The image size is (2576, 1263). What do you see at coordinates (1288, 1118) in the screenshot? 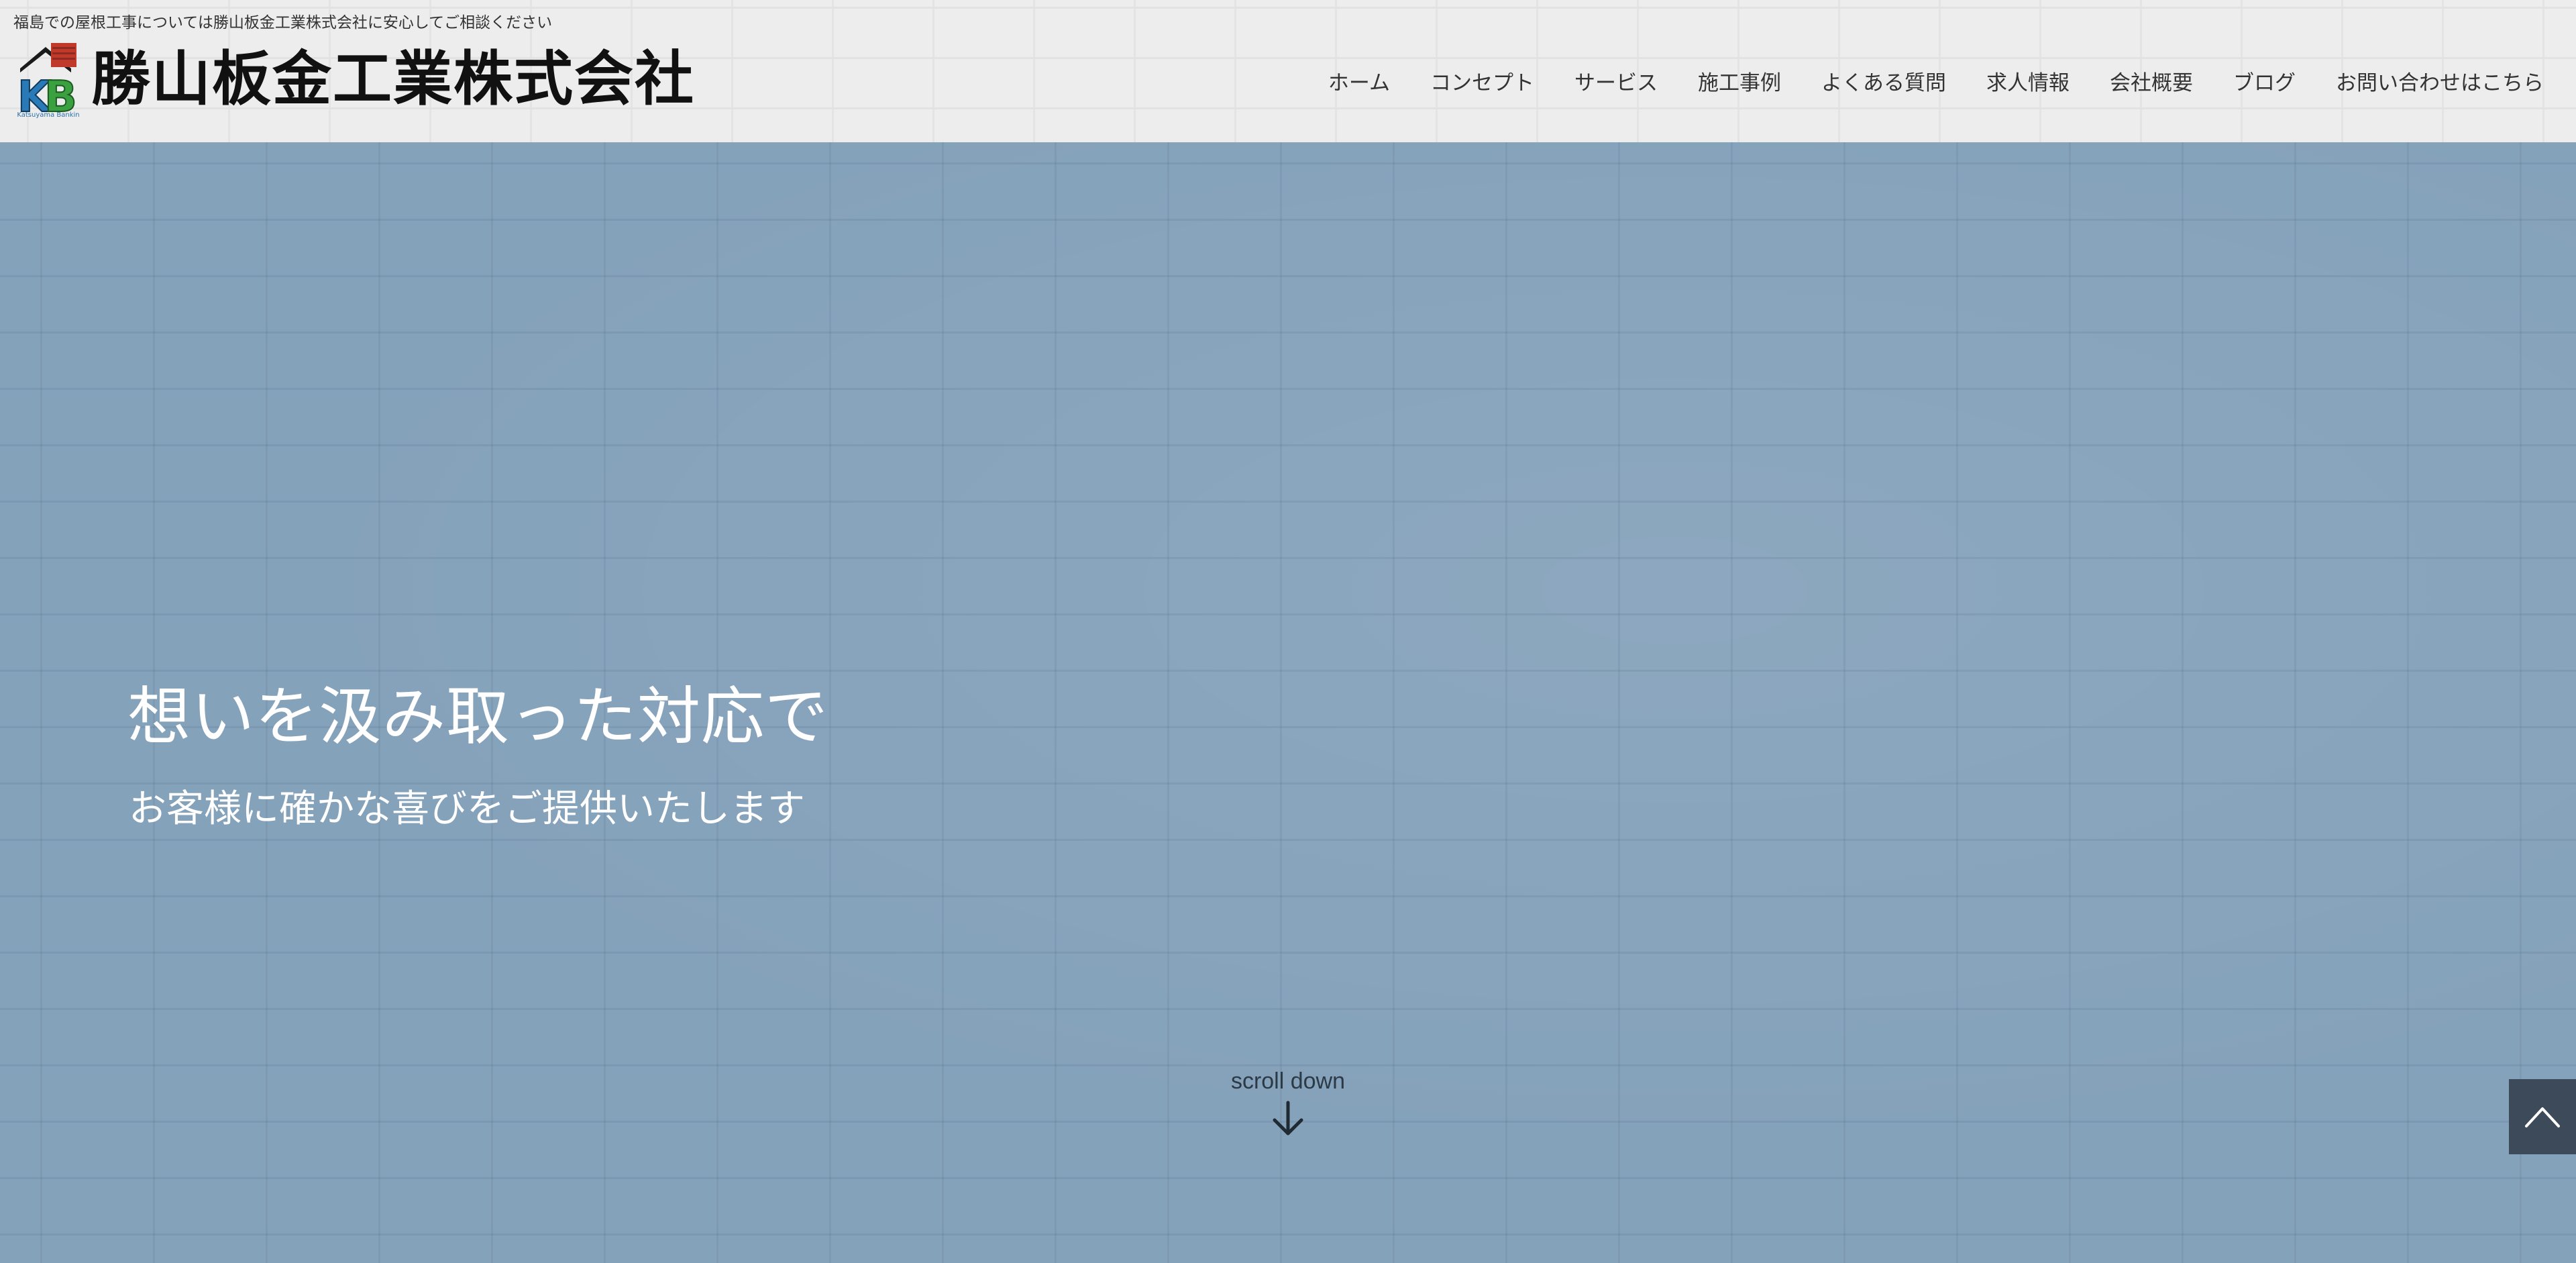
I see `arrow-down-icon` at bounding box center [1288, 1118].